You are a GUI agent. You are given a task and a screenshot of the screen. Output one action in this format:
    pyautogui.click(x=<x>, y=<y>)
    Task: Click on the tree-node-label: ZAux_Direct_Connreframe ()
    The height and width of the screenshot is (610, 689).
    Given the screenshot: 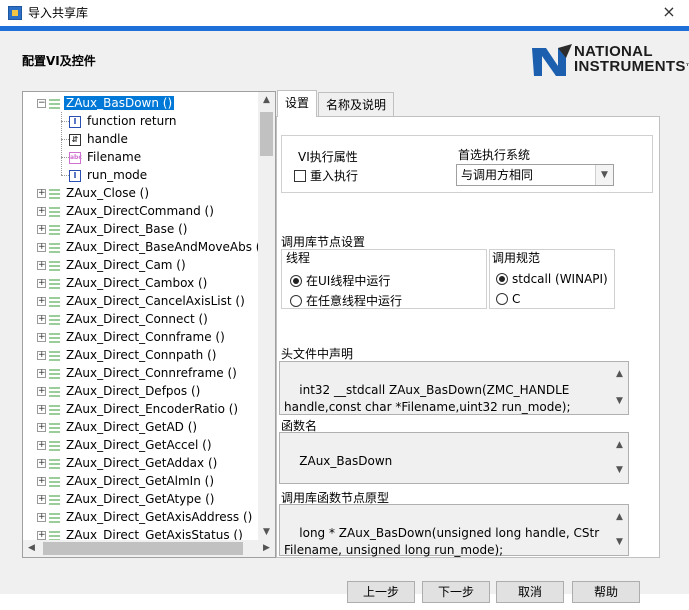 What is the action you would take?
    pyautogui.click(x=151, y=373)
    